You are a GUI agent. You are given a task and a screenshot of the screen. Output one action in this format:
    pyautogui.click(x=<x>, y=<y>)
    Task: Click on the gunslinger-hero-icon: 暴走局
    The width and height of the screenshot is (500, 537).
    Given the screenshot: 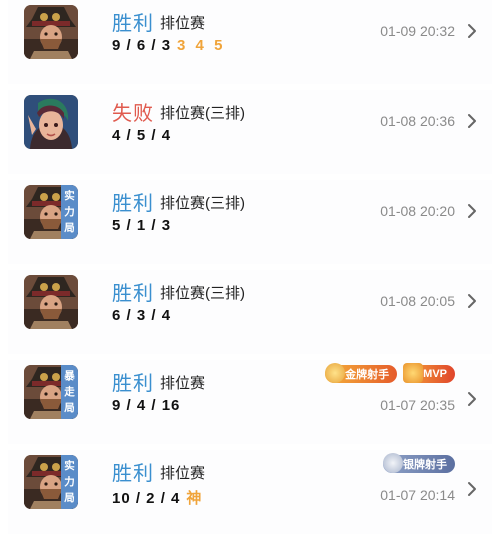 What is the action you would take?
    pyautogui.click(x=51, y=392)
    